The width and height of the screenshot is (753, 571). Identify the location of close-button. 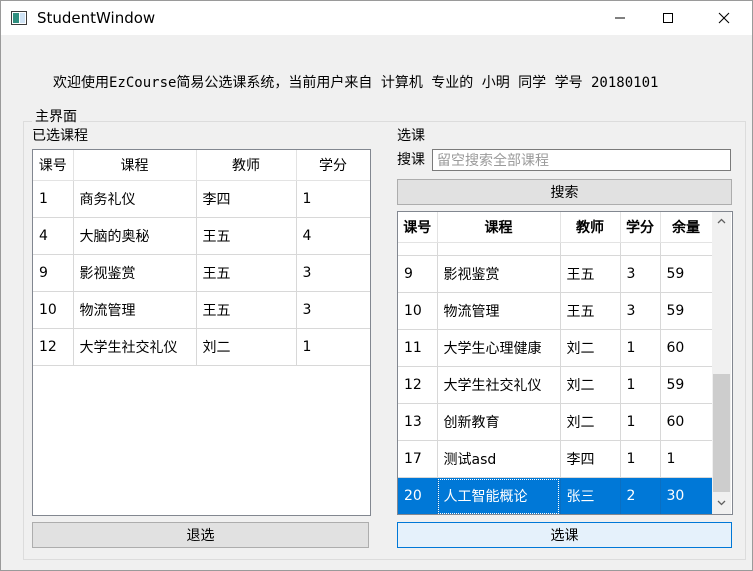
(724, 18).